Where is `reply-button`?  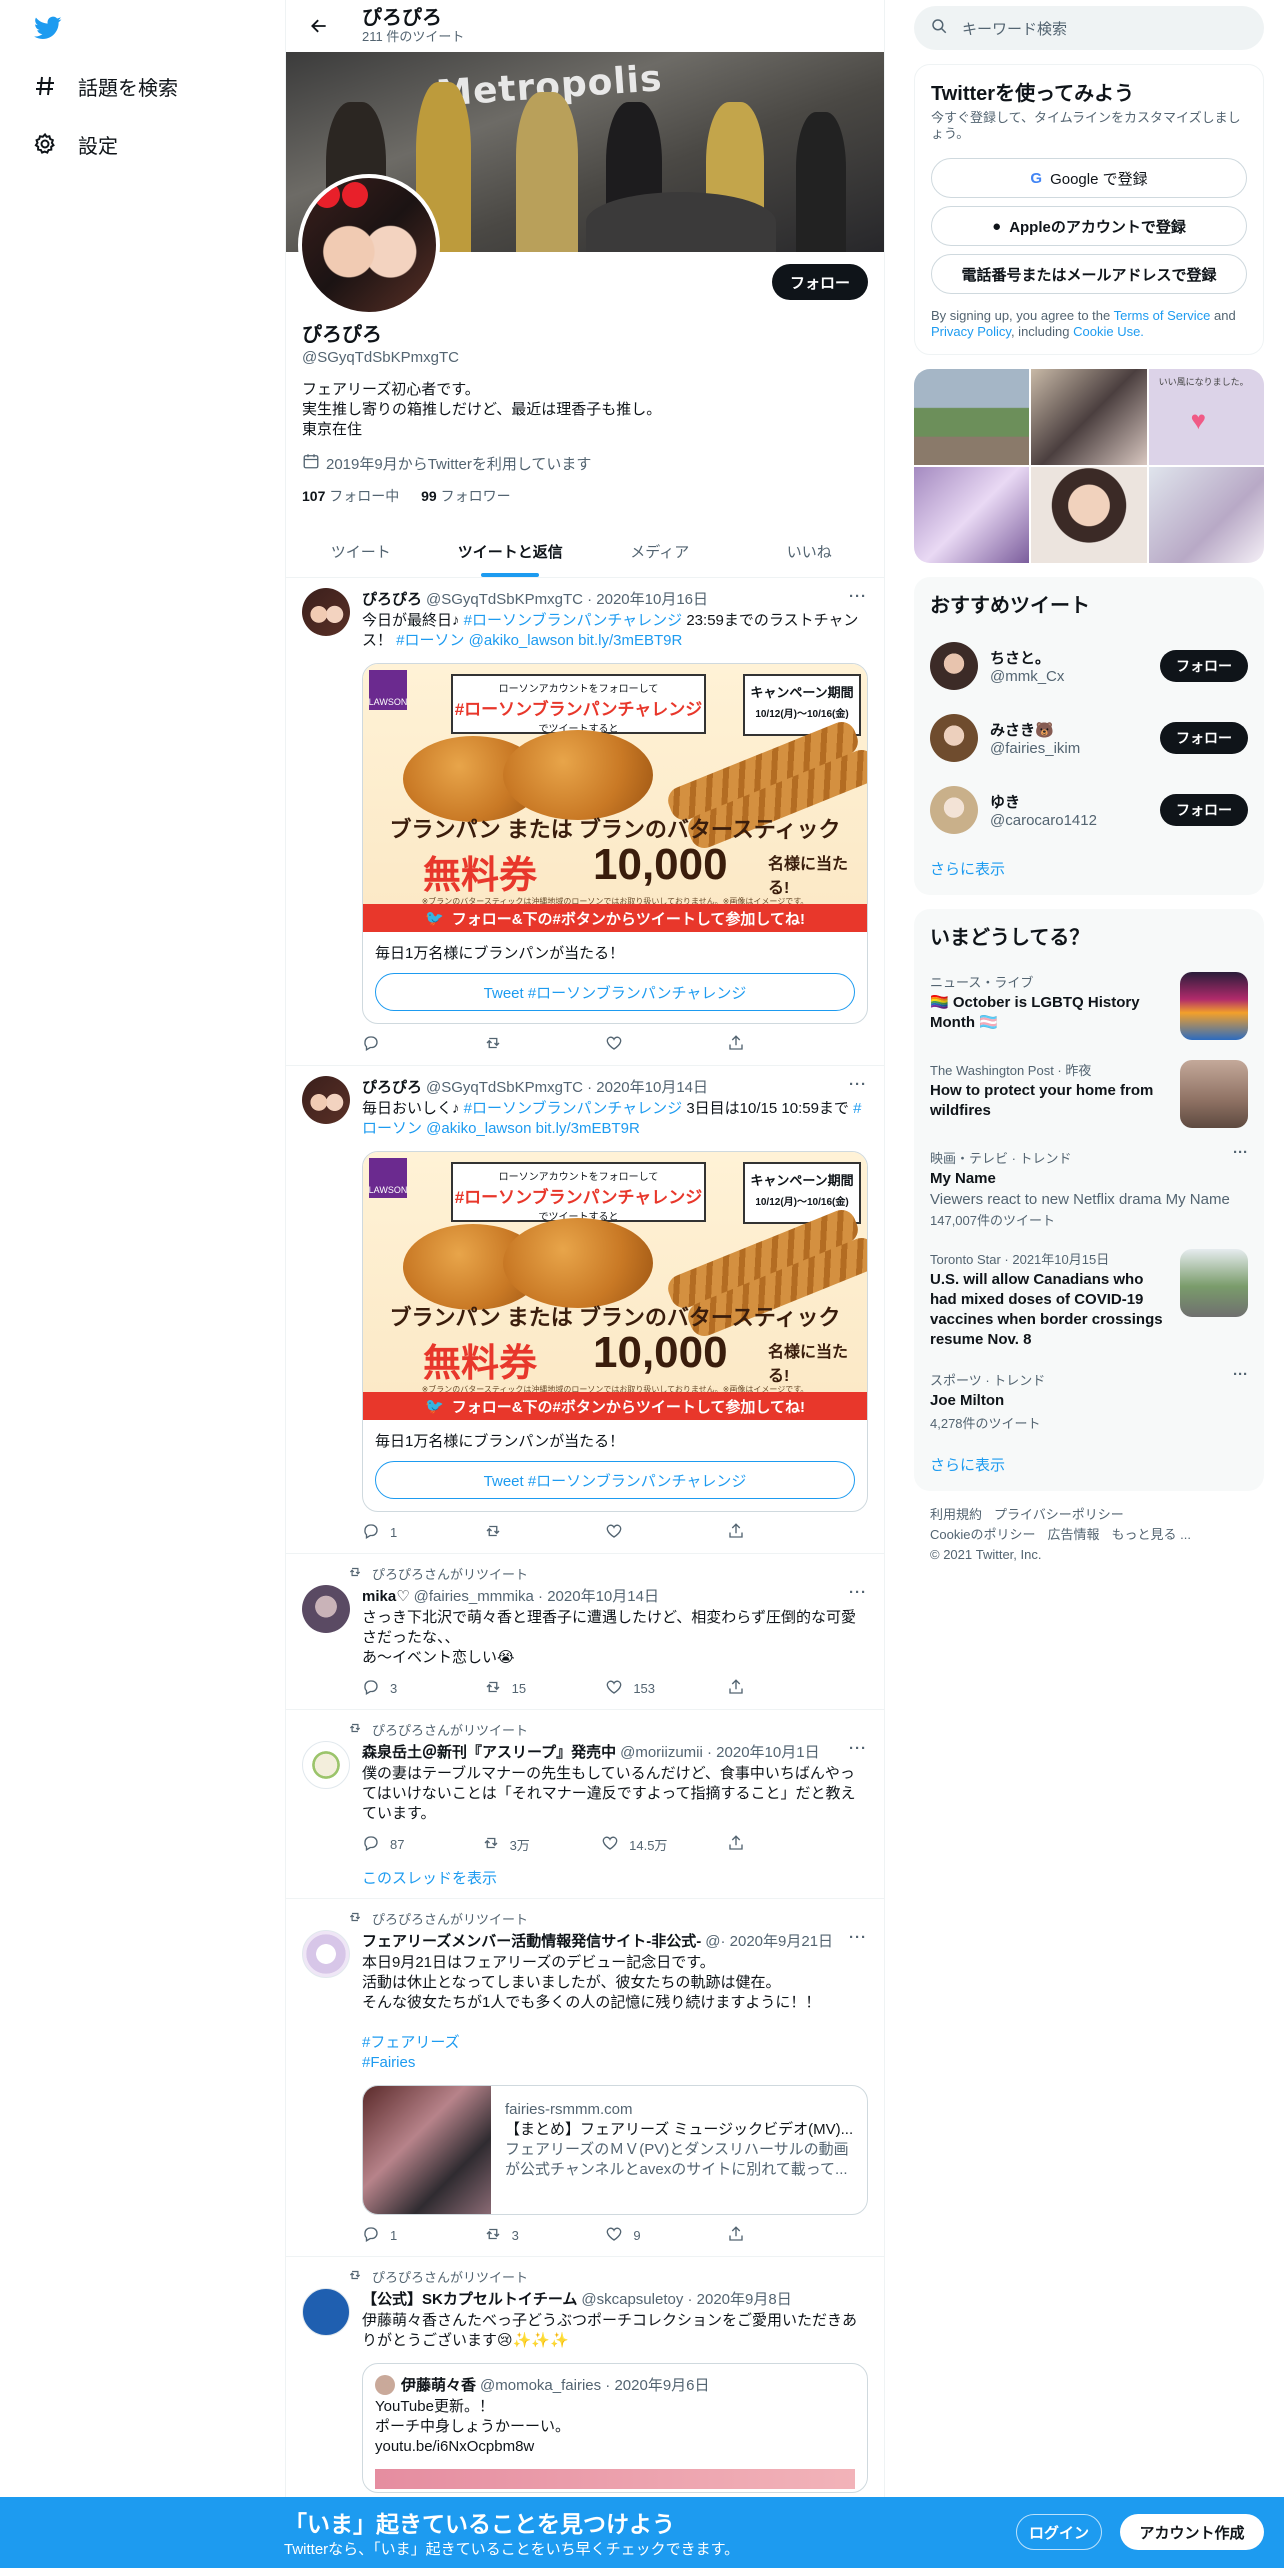
reply-button is located at coordinates (392, 1044).